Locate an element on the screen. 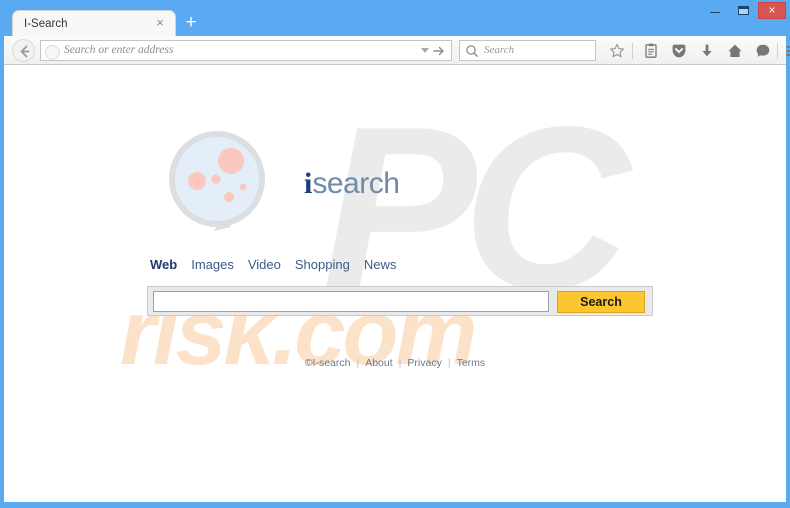 The height and width of the screenshot is (508, 790). new-tab-button: + is located at coordinates (191, 22).